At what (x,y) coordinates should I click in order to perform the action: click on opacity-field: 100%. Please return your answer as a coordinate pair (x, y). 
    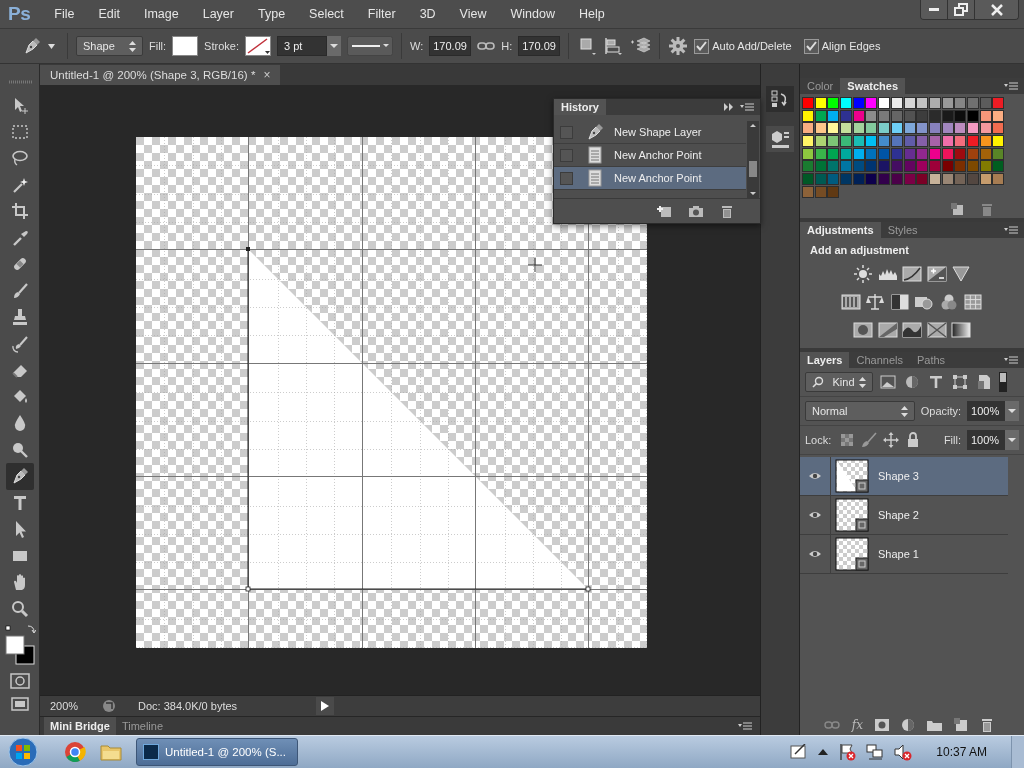
    Looking at the image, I should click on (986, 411).